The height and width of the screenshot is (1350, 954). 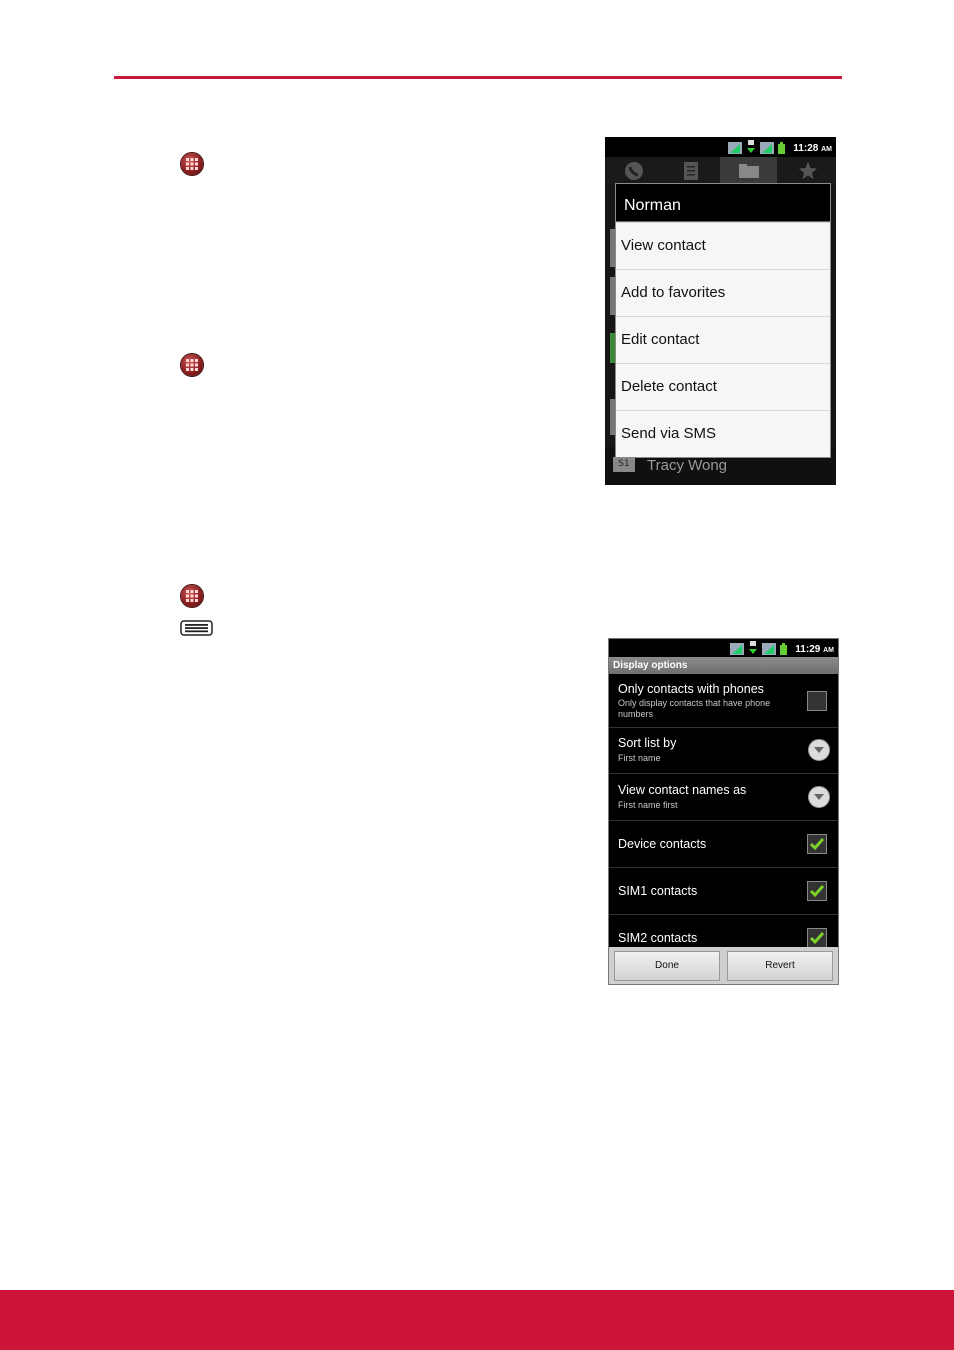 I want to click on sim2-contacts-checkbox, so click(x=817, y=937).